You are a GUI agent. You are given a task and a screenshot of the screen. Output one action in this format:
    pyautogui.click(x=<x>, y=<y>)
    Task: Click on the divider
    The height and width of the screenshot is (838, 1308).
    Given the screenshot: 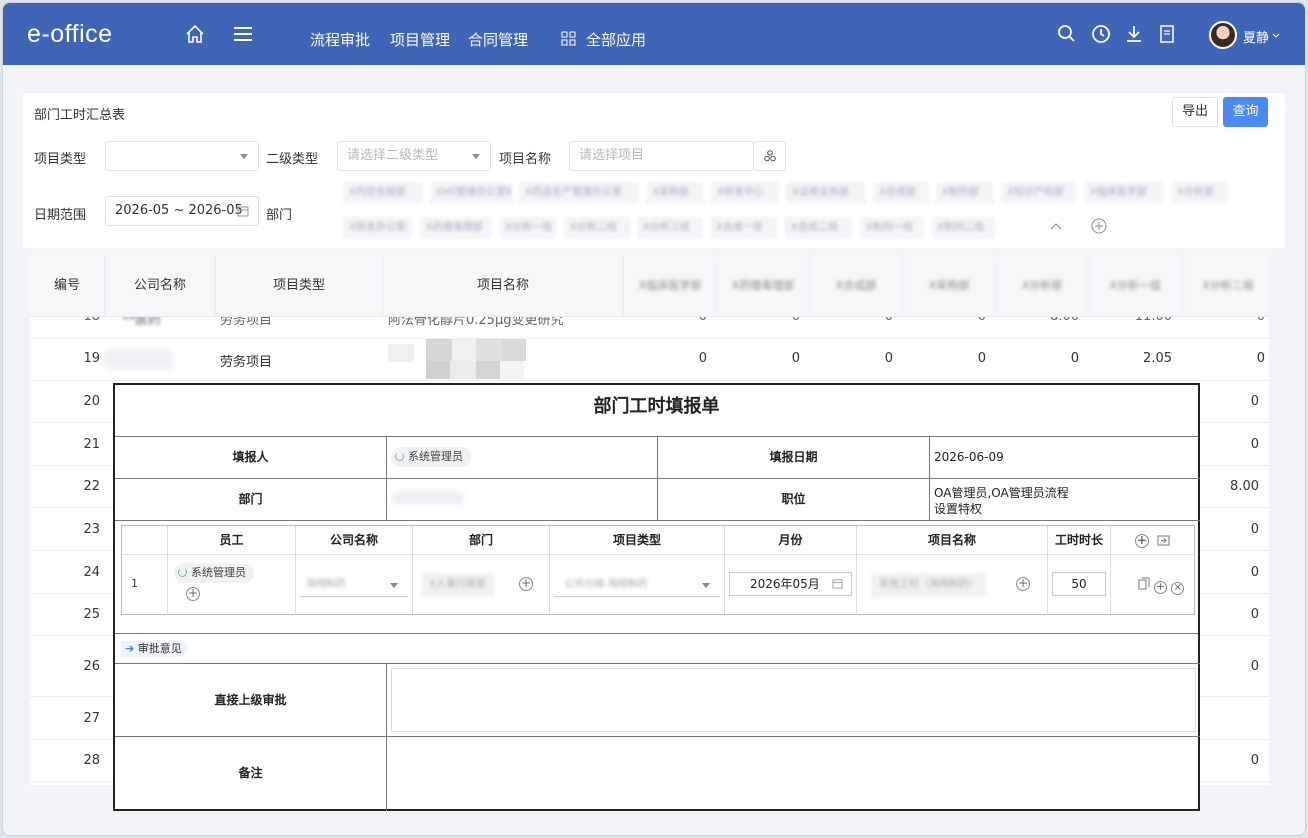 What is the action you would take?
    pyautogui.click(x=656, y=633)
    